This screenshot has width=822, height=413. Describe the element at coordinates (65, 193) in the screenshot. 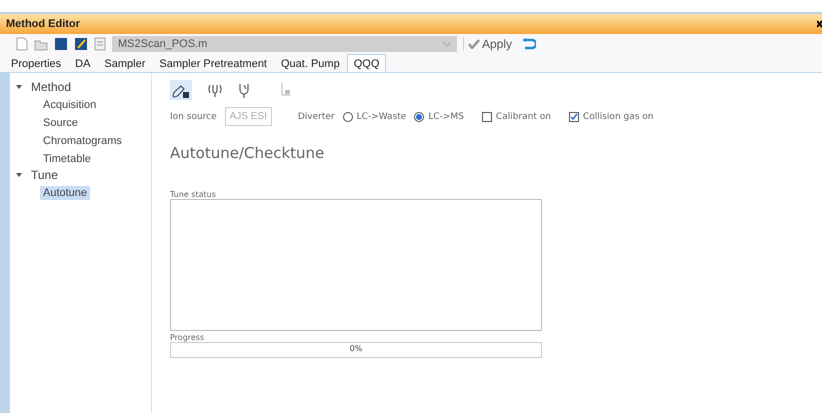

I see `tree-item: Autotune` at that location.